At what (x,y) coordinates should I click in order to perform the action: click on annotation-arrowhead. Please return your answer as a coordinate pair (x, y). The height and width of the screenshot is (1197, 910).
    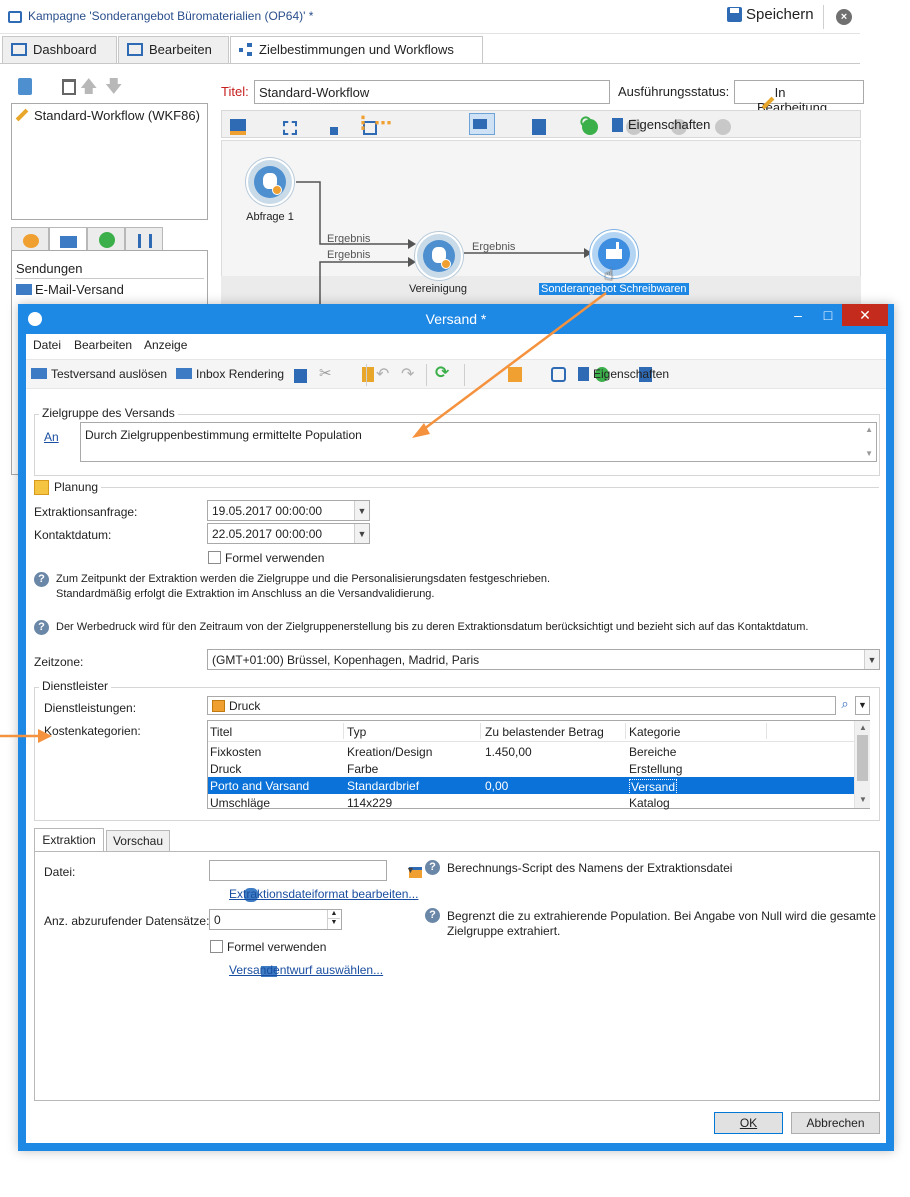
    Looking at the image, I should click on (45, 736).